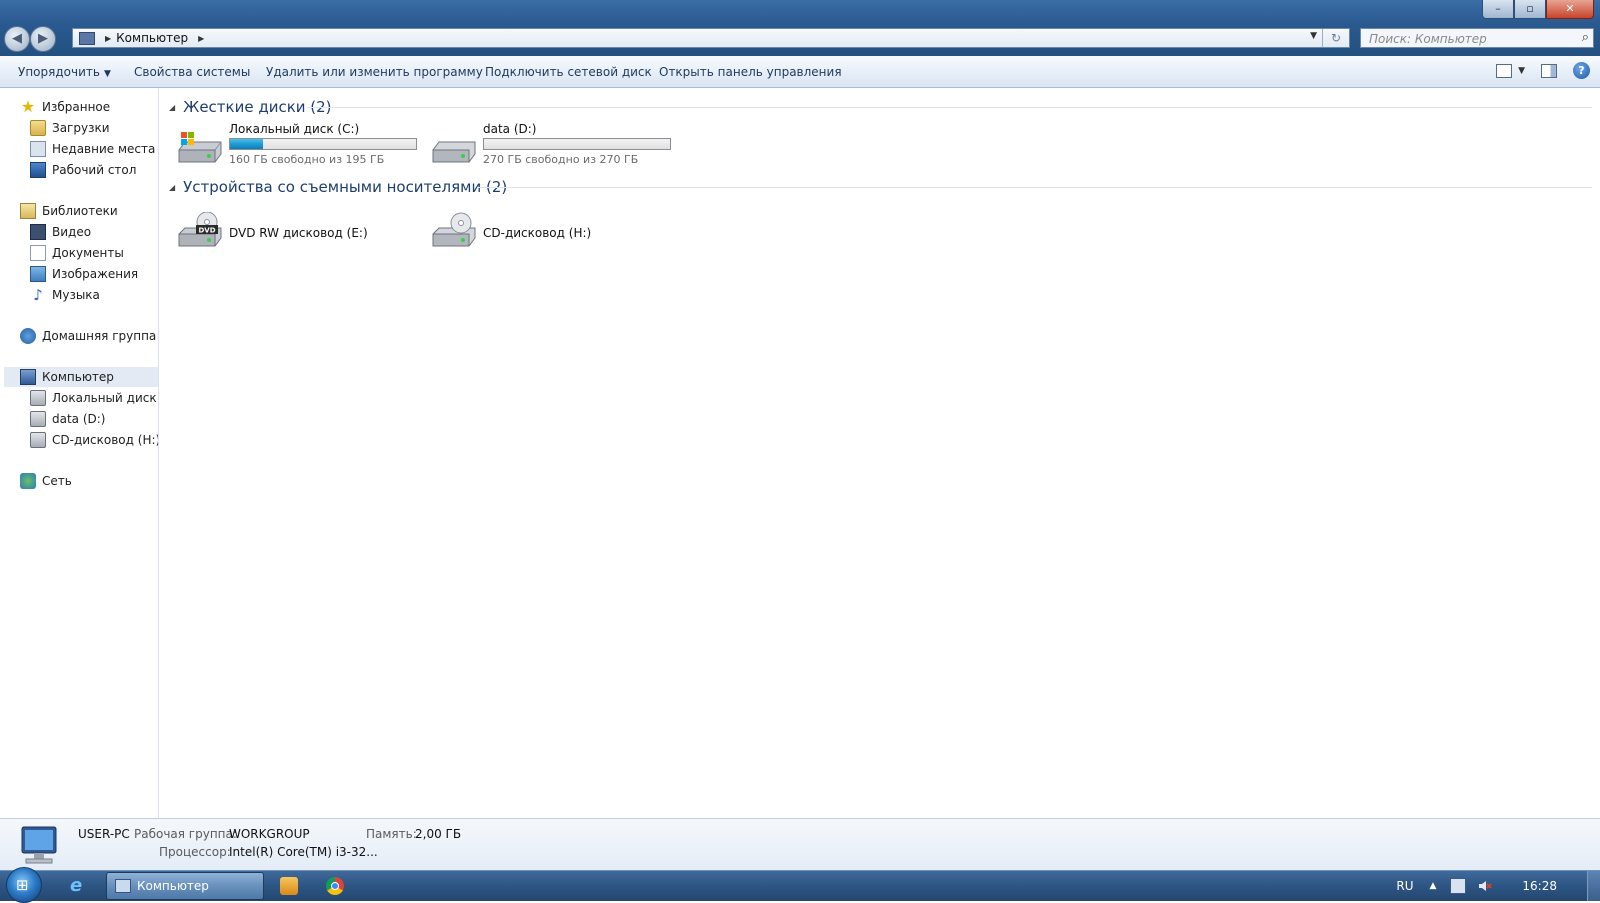 The image size is (1600, 903). I want to click on nav-music-label: Музыка, so click(76, 295).